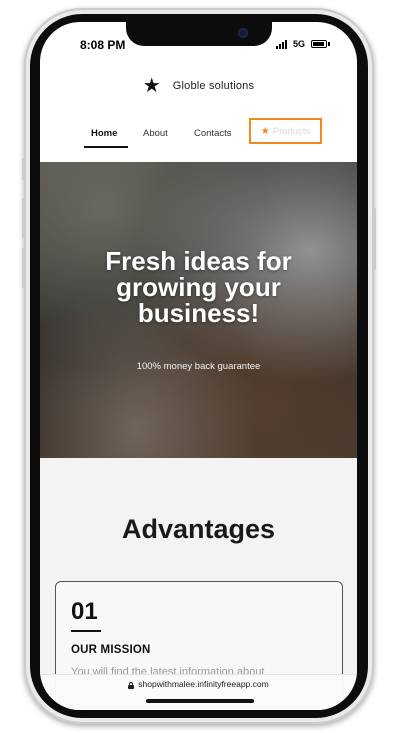 The width and height of the screenshot is (401, 733). Describe the element at coordinates (103, 45) in the screenshot. I see `status-time: 8:08 PM` at that location.